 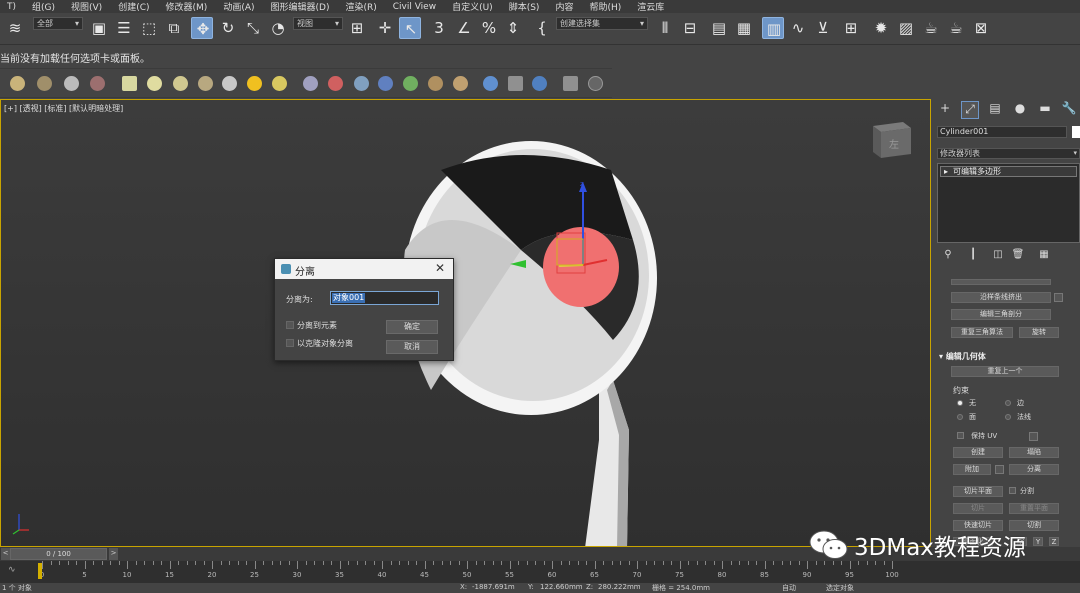 What do you see at coordinates (301, 6) in the screenshot?
I see `menu-item: 图形编辑器(D)` at bounding box center [301, 6].